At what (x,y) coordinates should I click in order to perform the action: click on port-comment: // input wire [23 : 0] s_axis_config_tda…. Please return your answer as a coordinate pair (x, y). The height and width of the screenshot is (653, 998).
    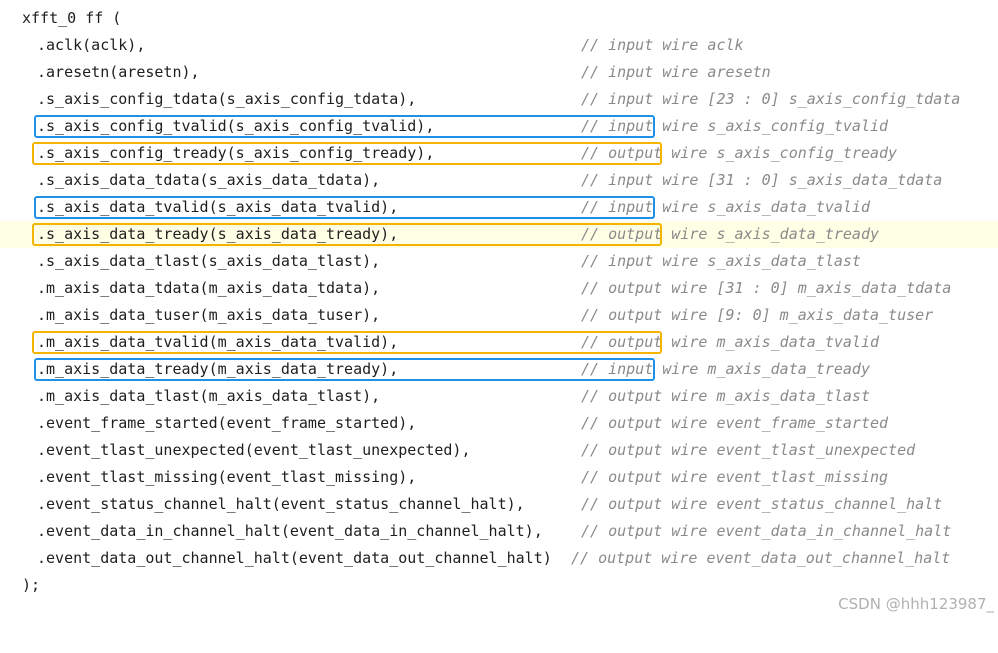
    Looking at the image, I should click on (771, 99).